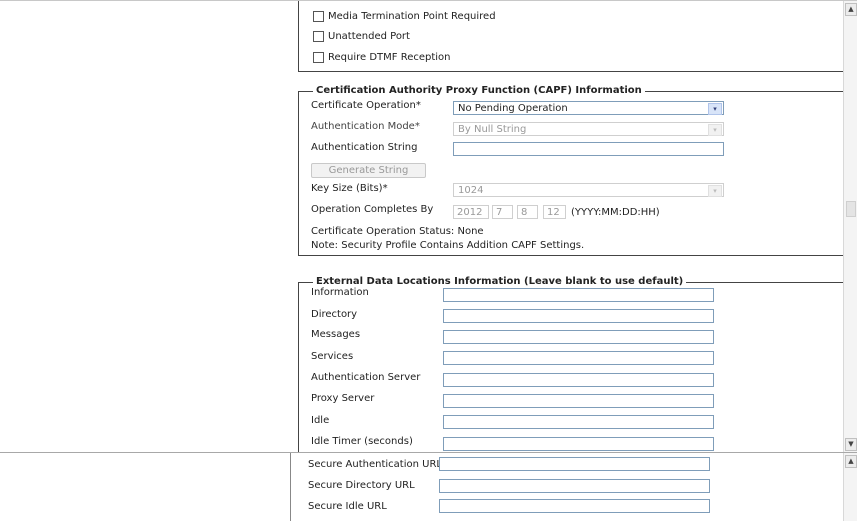 This screenshot has width=857, height=521. What do you see at coordinates (578, 444) in the screenshot?
I see `idle-timer-input` at bounding box center [578, 444].